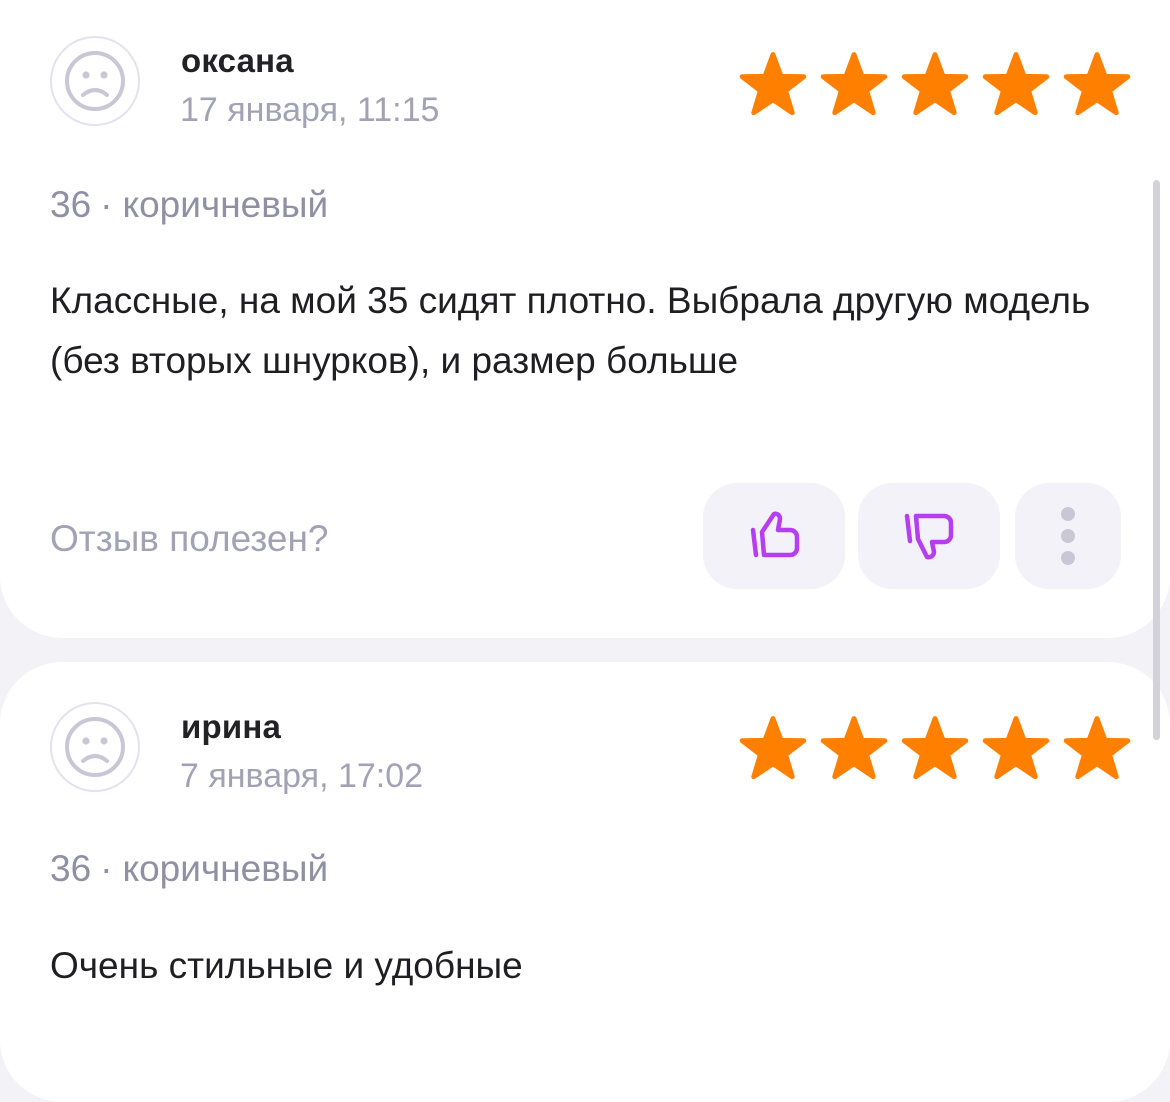 This screenshot has width=1170, height=1102. I want to click on like-button, so click(774, 536).